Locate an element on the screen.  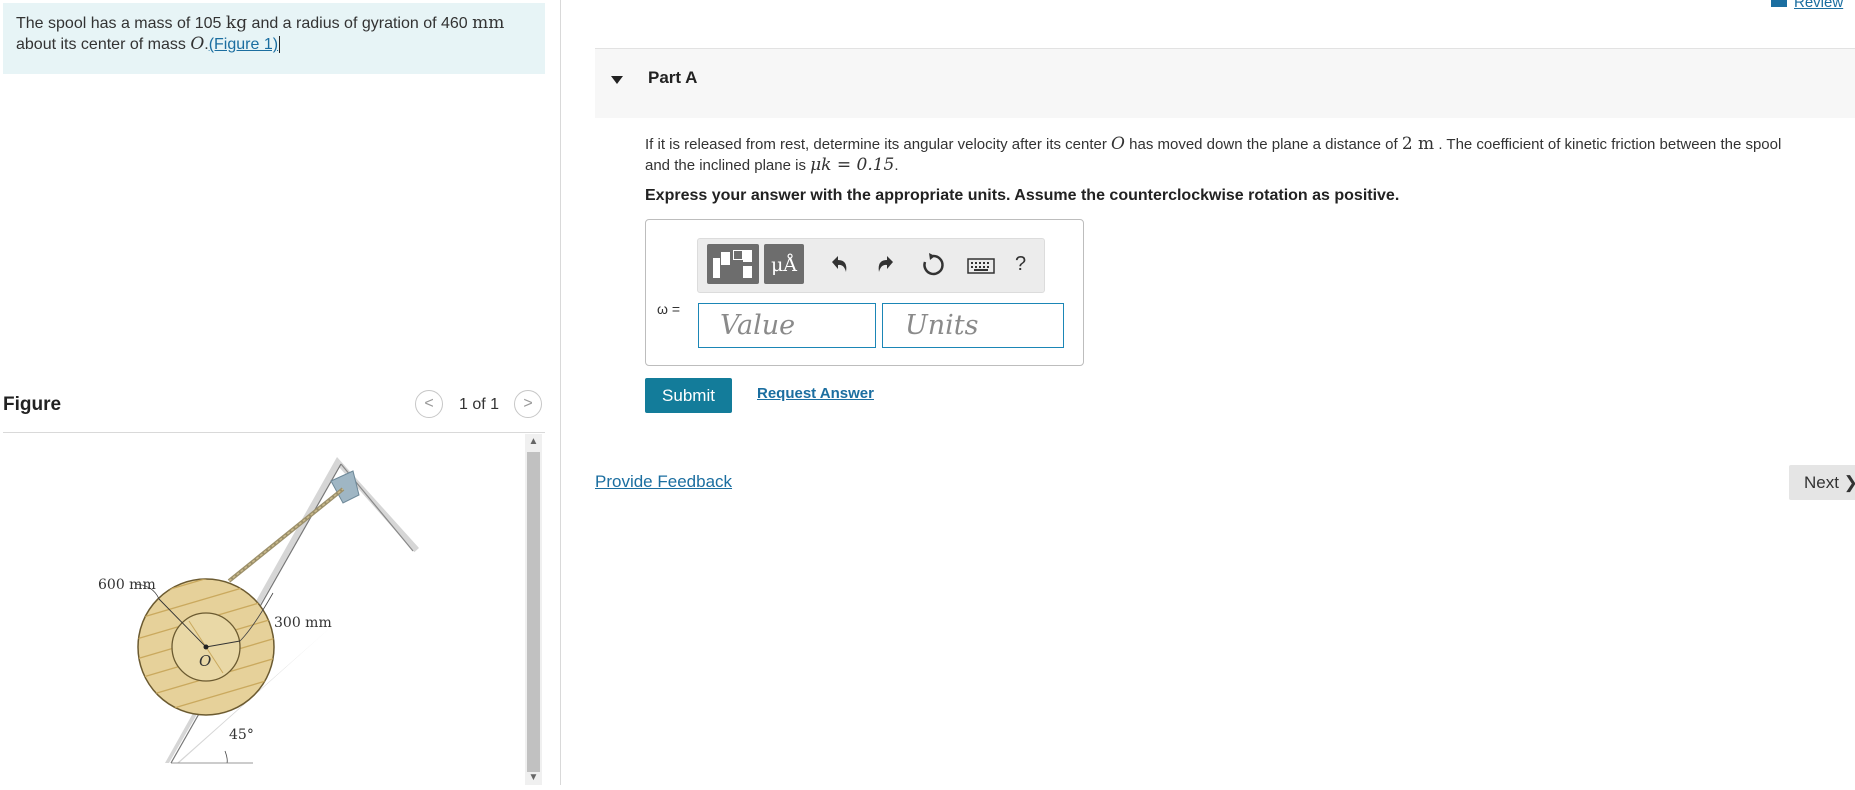
inner-radius-label: 300 mm is located at coordinates (303, 623).